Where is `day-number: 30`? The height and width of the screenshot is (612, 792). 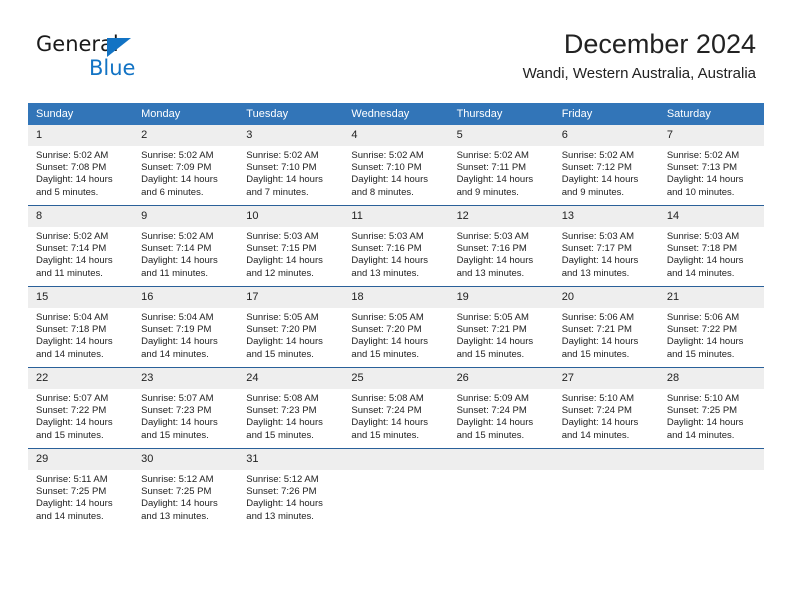 day-number: 30 is located at coordinates (186, 459).